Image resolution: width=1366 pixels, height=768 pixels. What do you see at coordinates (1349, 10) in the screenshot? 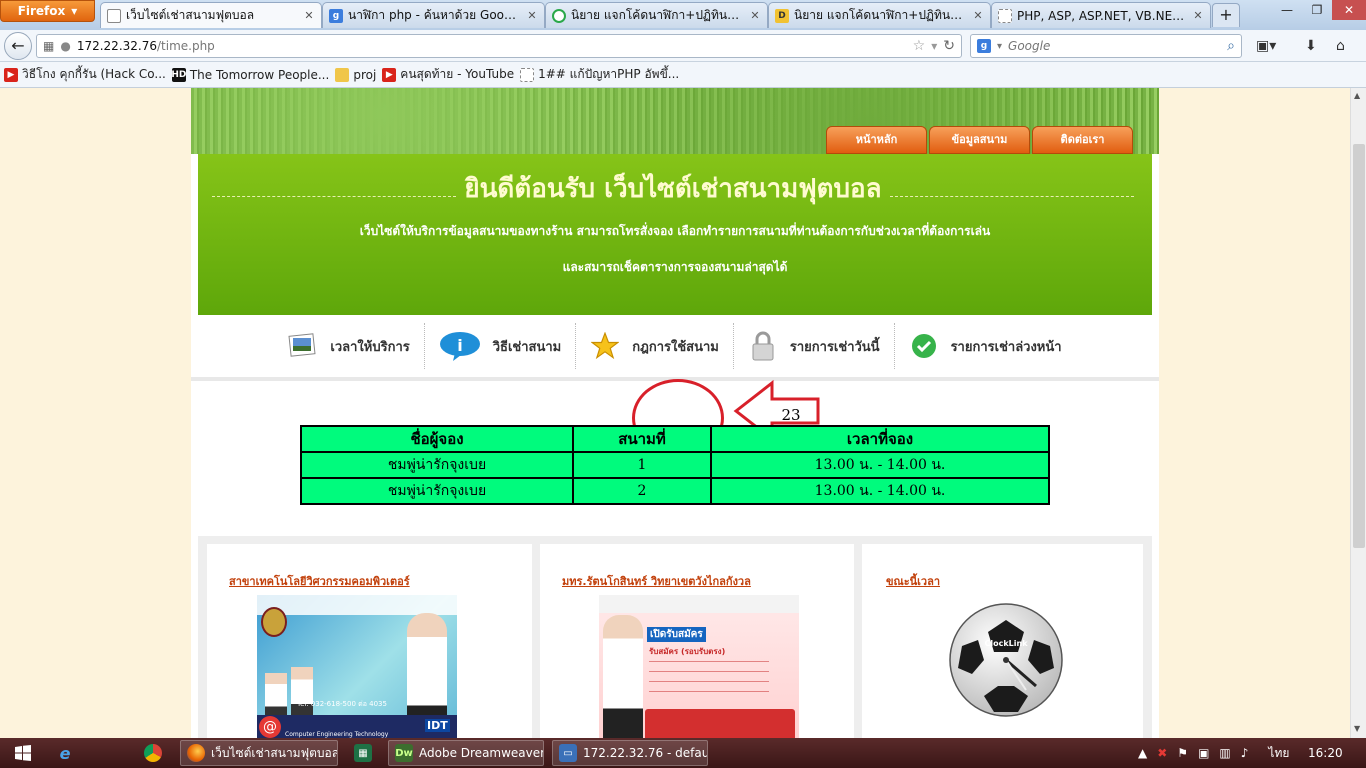
I see `close-window-icon: ✕` at bounding box center [1349, 10].